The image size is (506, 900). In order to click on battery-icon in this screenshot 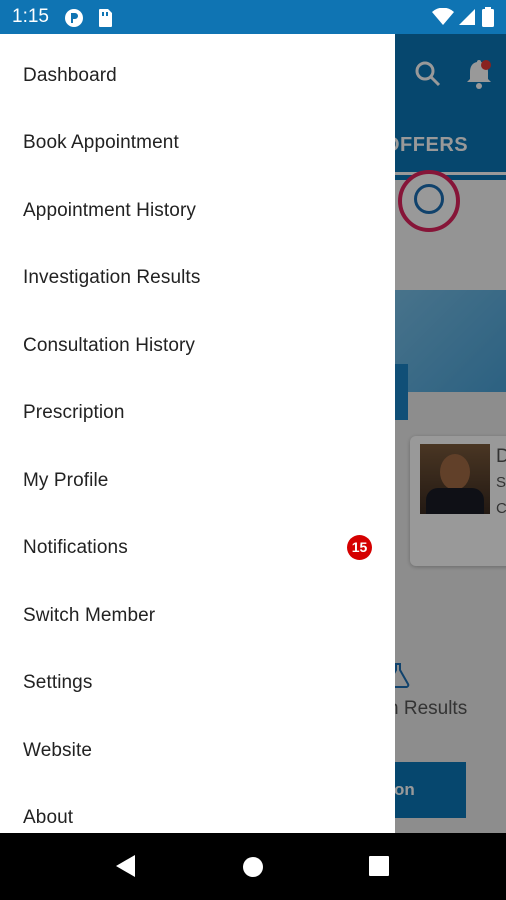, I will do `click(488, 19)`.